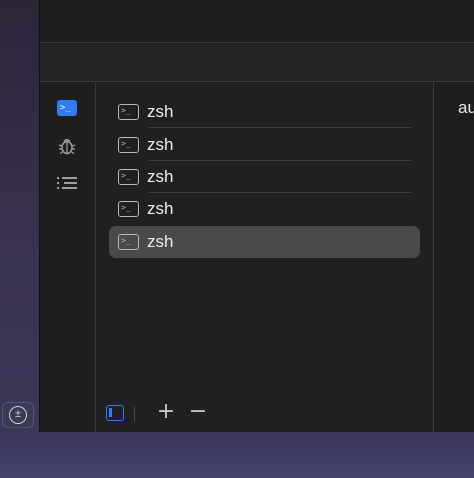 The width and height of the screenshot is (474, 478). Describe the element at coordinates (466, 107) in the screenshot. I see `detail-text: au` at that location.